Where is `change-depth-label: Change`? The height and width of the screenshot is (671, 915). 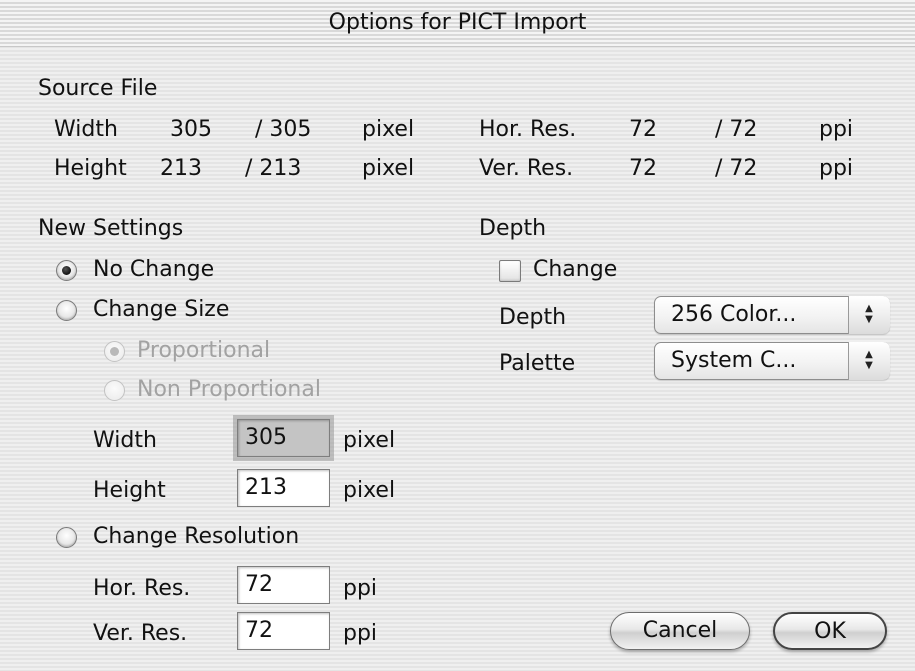 change-depth-label: Change is located at coordinates (575, 270).